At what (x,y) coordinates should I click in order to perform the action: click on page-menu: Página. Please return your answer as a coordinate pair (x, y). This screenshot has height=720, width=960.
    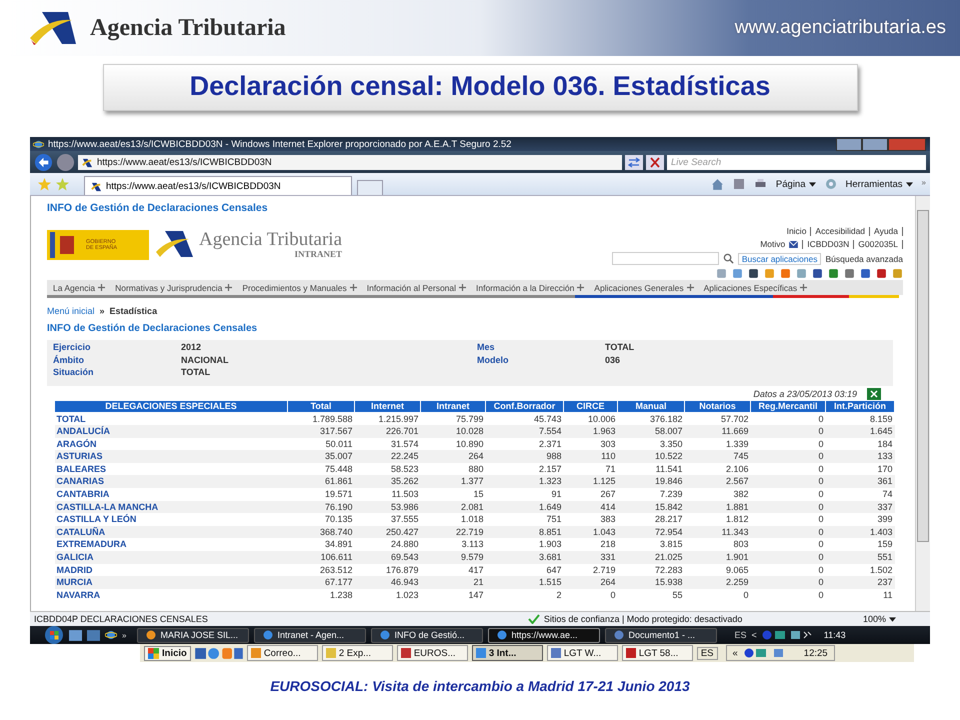
    Looking at the image, I should click on (796, 184).